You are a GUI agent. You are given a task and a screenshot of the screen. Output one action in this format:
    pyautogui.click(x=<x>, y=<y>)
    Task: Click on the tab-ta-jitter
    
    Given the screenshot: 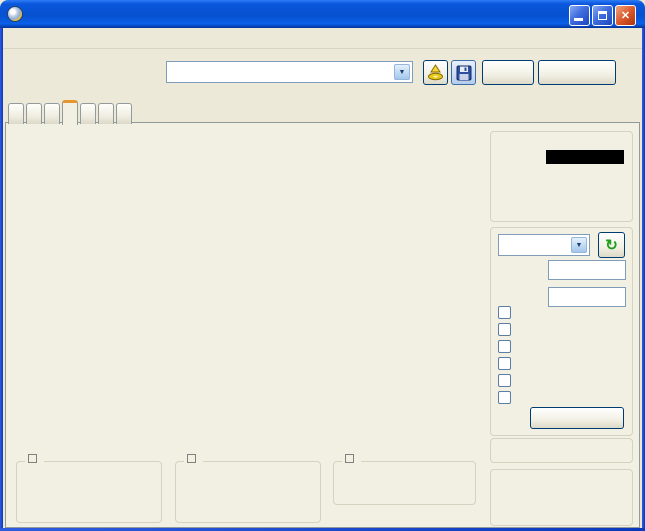 What is the action you would take?
    pyautogui.click(x=124, y=113)
    